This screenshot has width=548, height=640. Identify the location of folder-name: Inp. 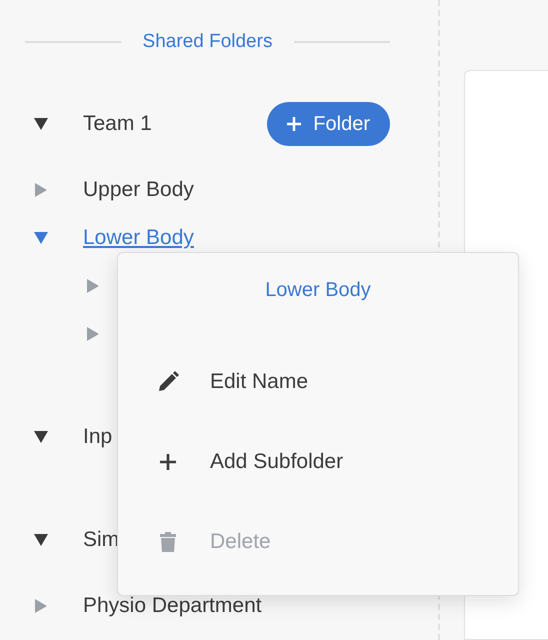
(97, 437).